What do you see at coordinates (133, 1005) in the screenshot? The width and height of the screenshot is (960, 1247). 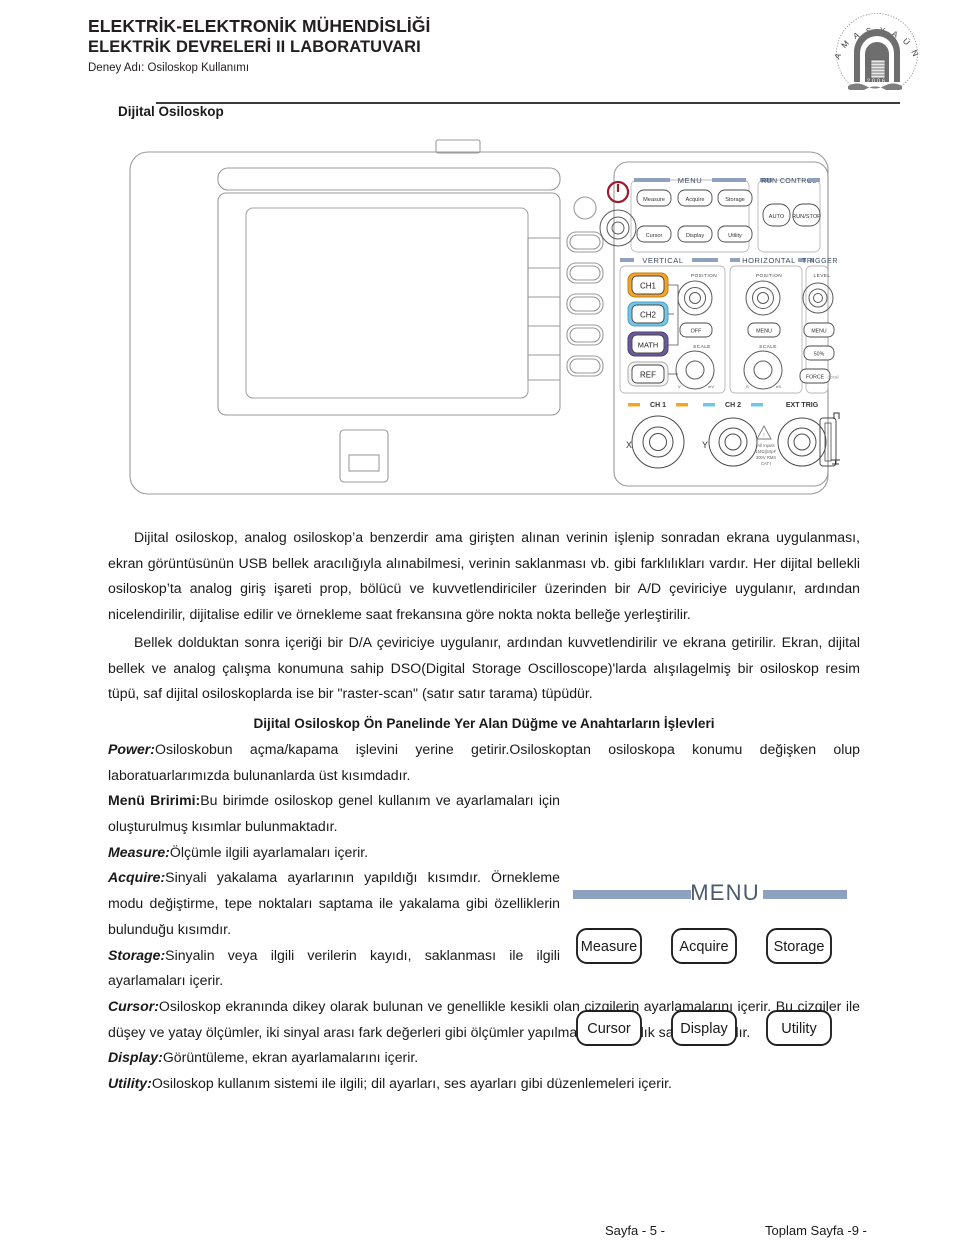 I see `cursor-label: Cursor:` at bounding box center [133, 1005].